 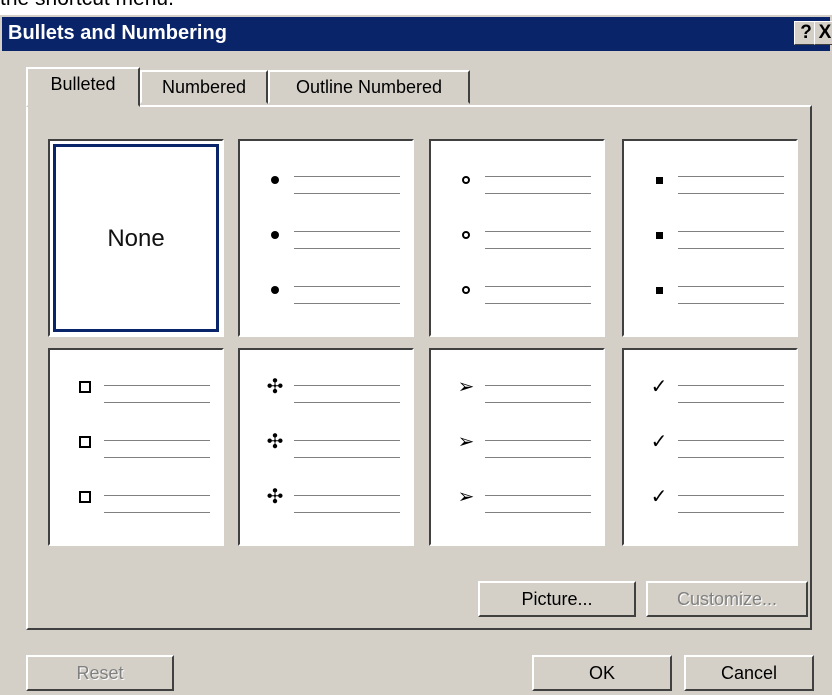 I want to click on cancel-button: Cancel, so click(x=749, y=673).